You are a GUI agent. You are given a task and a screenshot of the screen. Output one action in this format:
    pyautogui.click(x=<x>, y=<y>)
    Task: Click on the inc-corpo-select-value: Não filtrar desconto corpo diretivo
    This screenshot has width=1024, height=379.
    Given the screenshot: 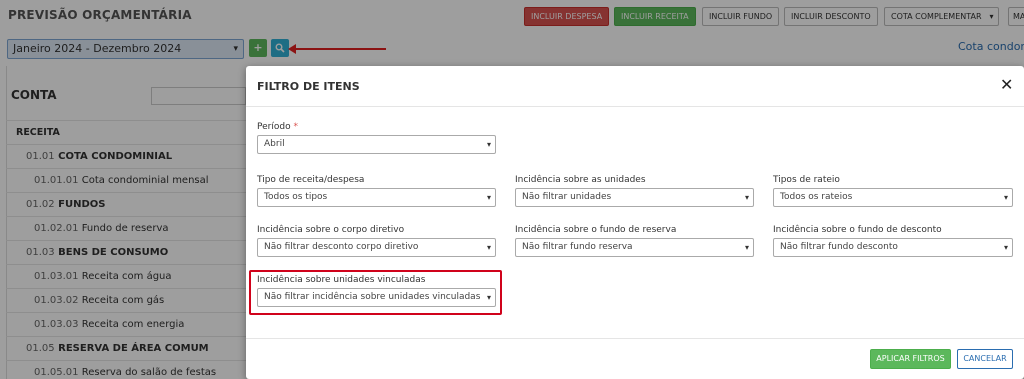 What is the action you would take?
    pyautogui.click(x=341, y=247)
    